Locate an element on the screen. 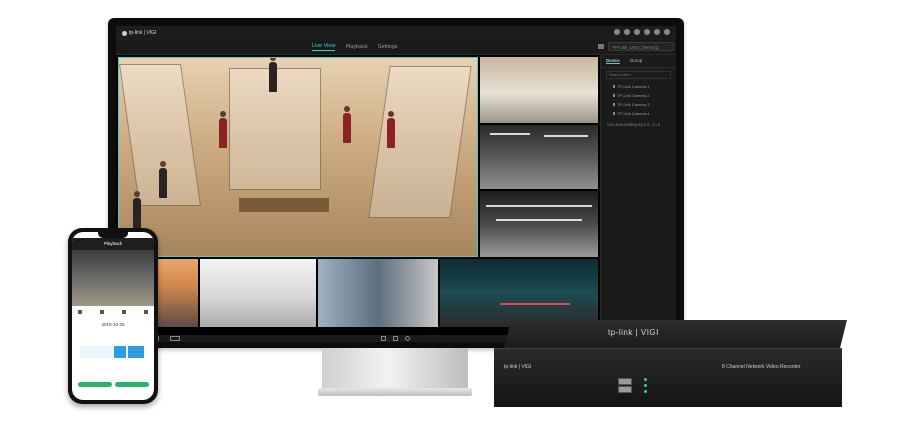 The image size is (902, 444). phone-header-title: Playback is located at coordinates (113, 244).